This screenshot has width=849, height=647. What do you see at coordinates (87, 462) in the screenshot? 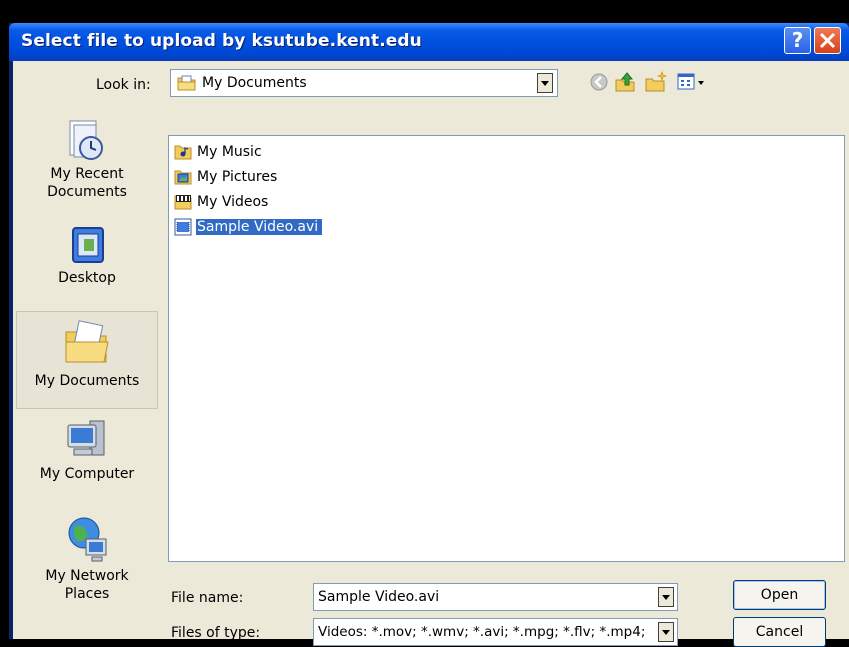
I see `place-my-computer: My Computer` at bounding box center [87, 462].